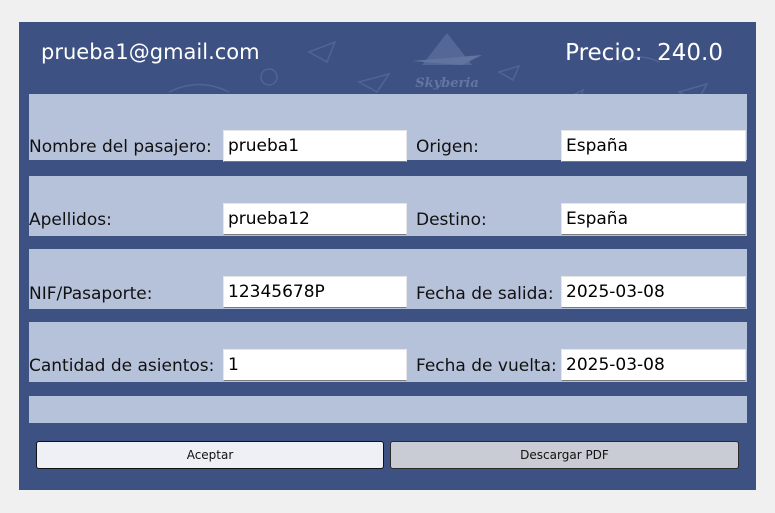 This screenshot has height=513, width=775. Describe the element at coordinates (653, 219) in the screenshot. I see `destino-field: España` at that location.